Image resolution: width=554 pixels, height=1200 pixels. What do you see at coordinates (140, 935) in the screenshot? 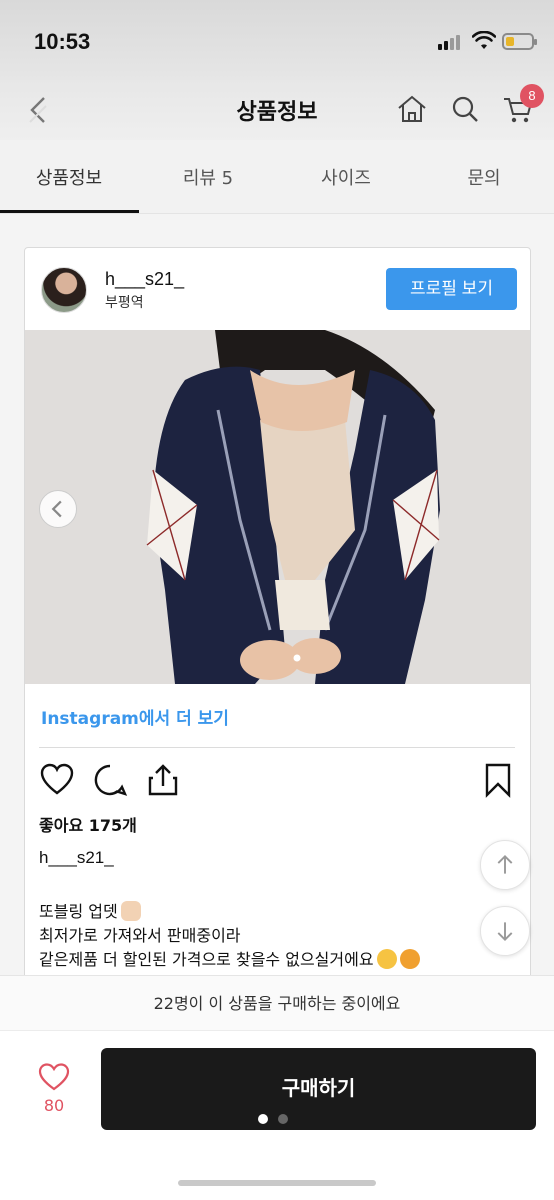
I see `caption-line: 최저가로 가져와서 판매중이라` at bounding box center [140, 935].